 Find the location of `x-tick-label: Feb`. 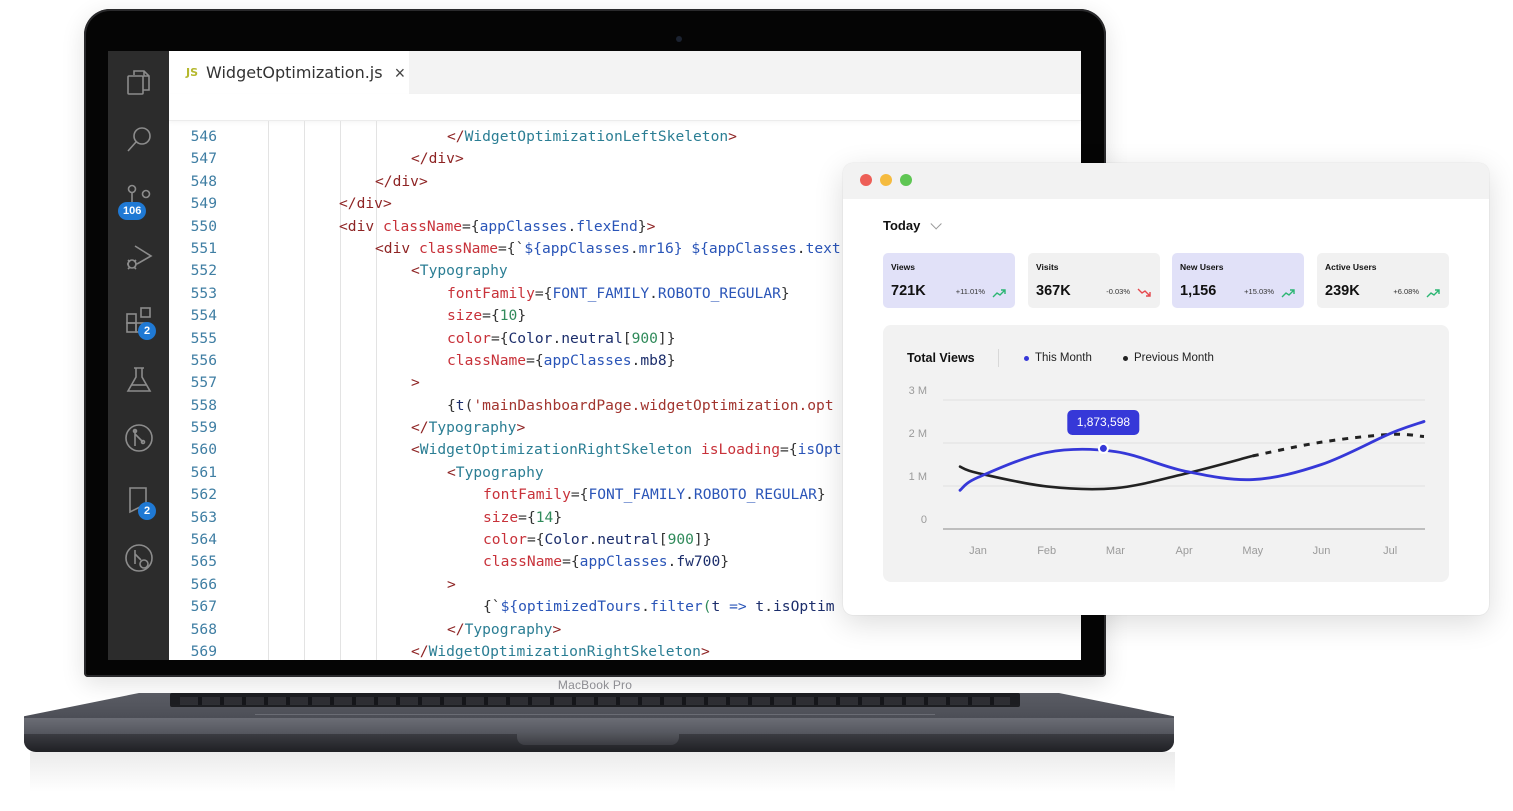

x-tick-label: Feb is located at coordinates (1046, 551).